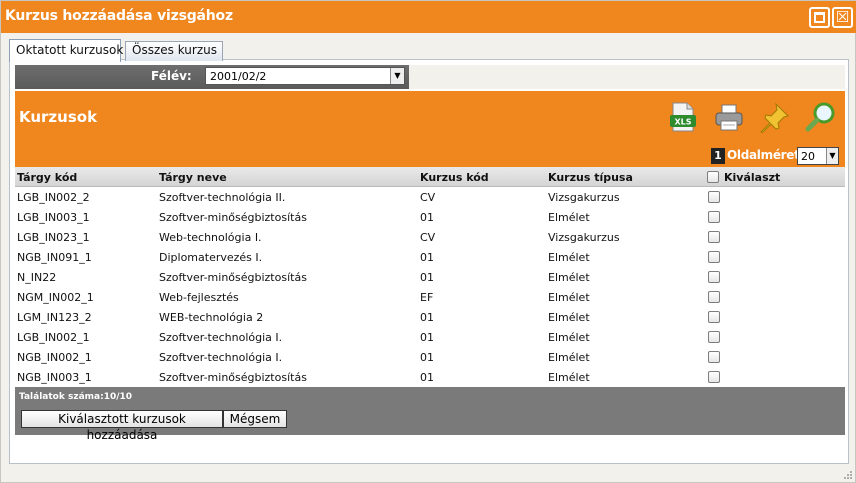 Image resolution: width=856 pixels, height=483 pixels. I want to click on page-number: 1, so click(718, 156).